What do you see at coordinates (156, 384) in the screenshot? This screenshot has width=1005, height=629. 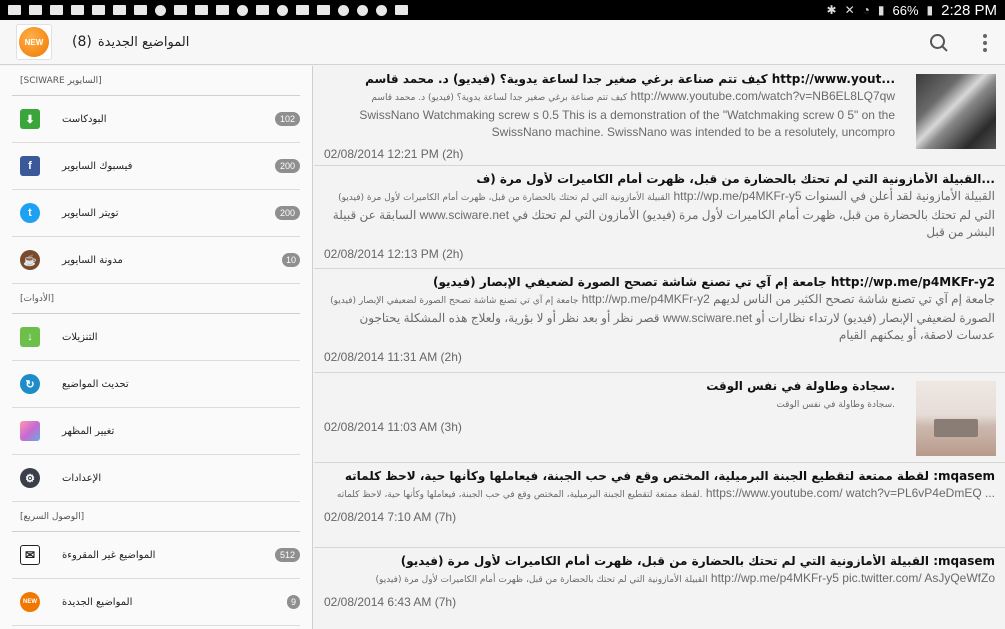 I see `nav-item-refresh: ↻ تحديث المواضيع` at bounding box center [156, 384].